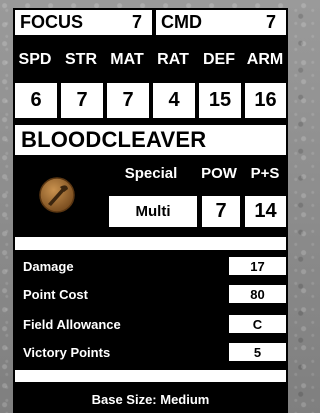 This screenshot has height=413, width=320. Describe the element at coordinates (136, 22) in the screenshot. I see `focus-value: 7` at that location.